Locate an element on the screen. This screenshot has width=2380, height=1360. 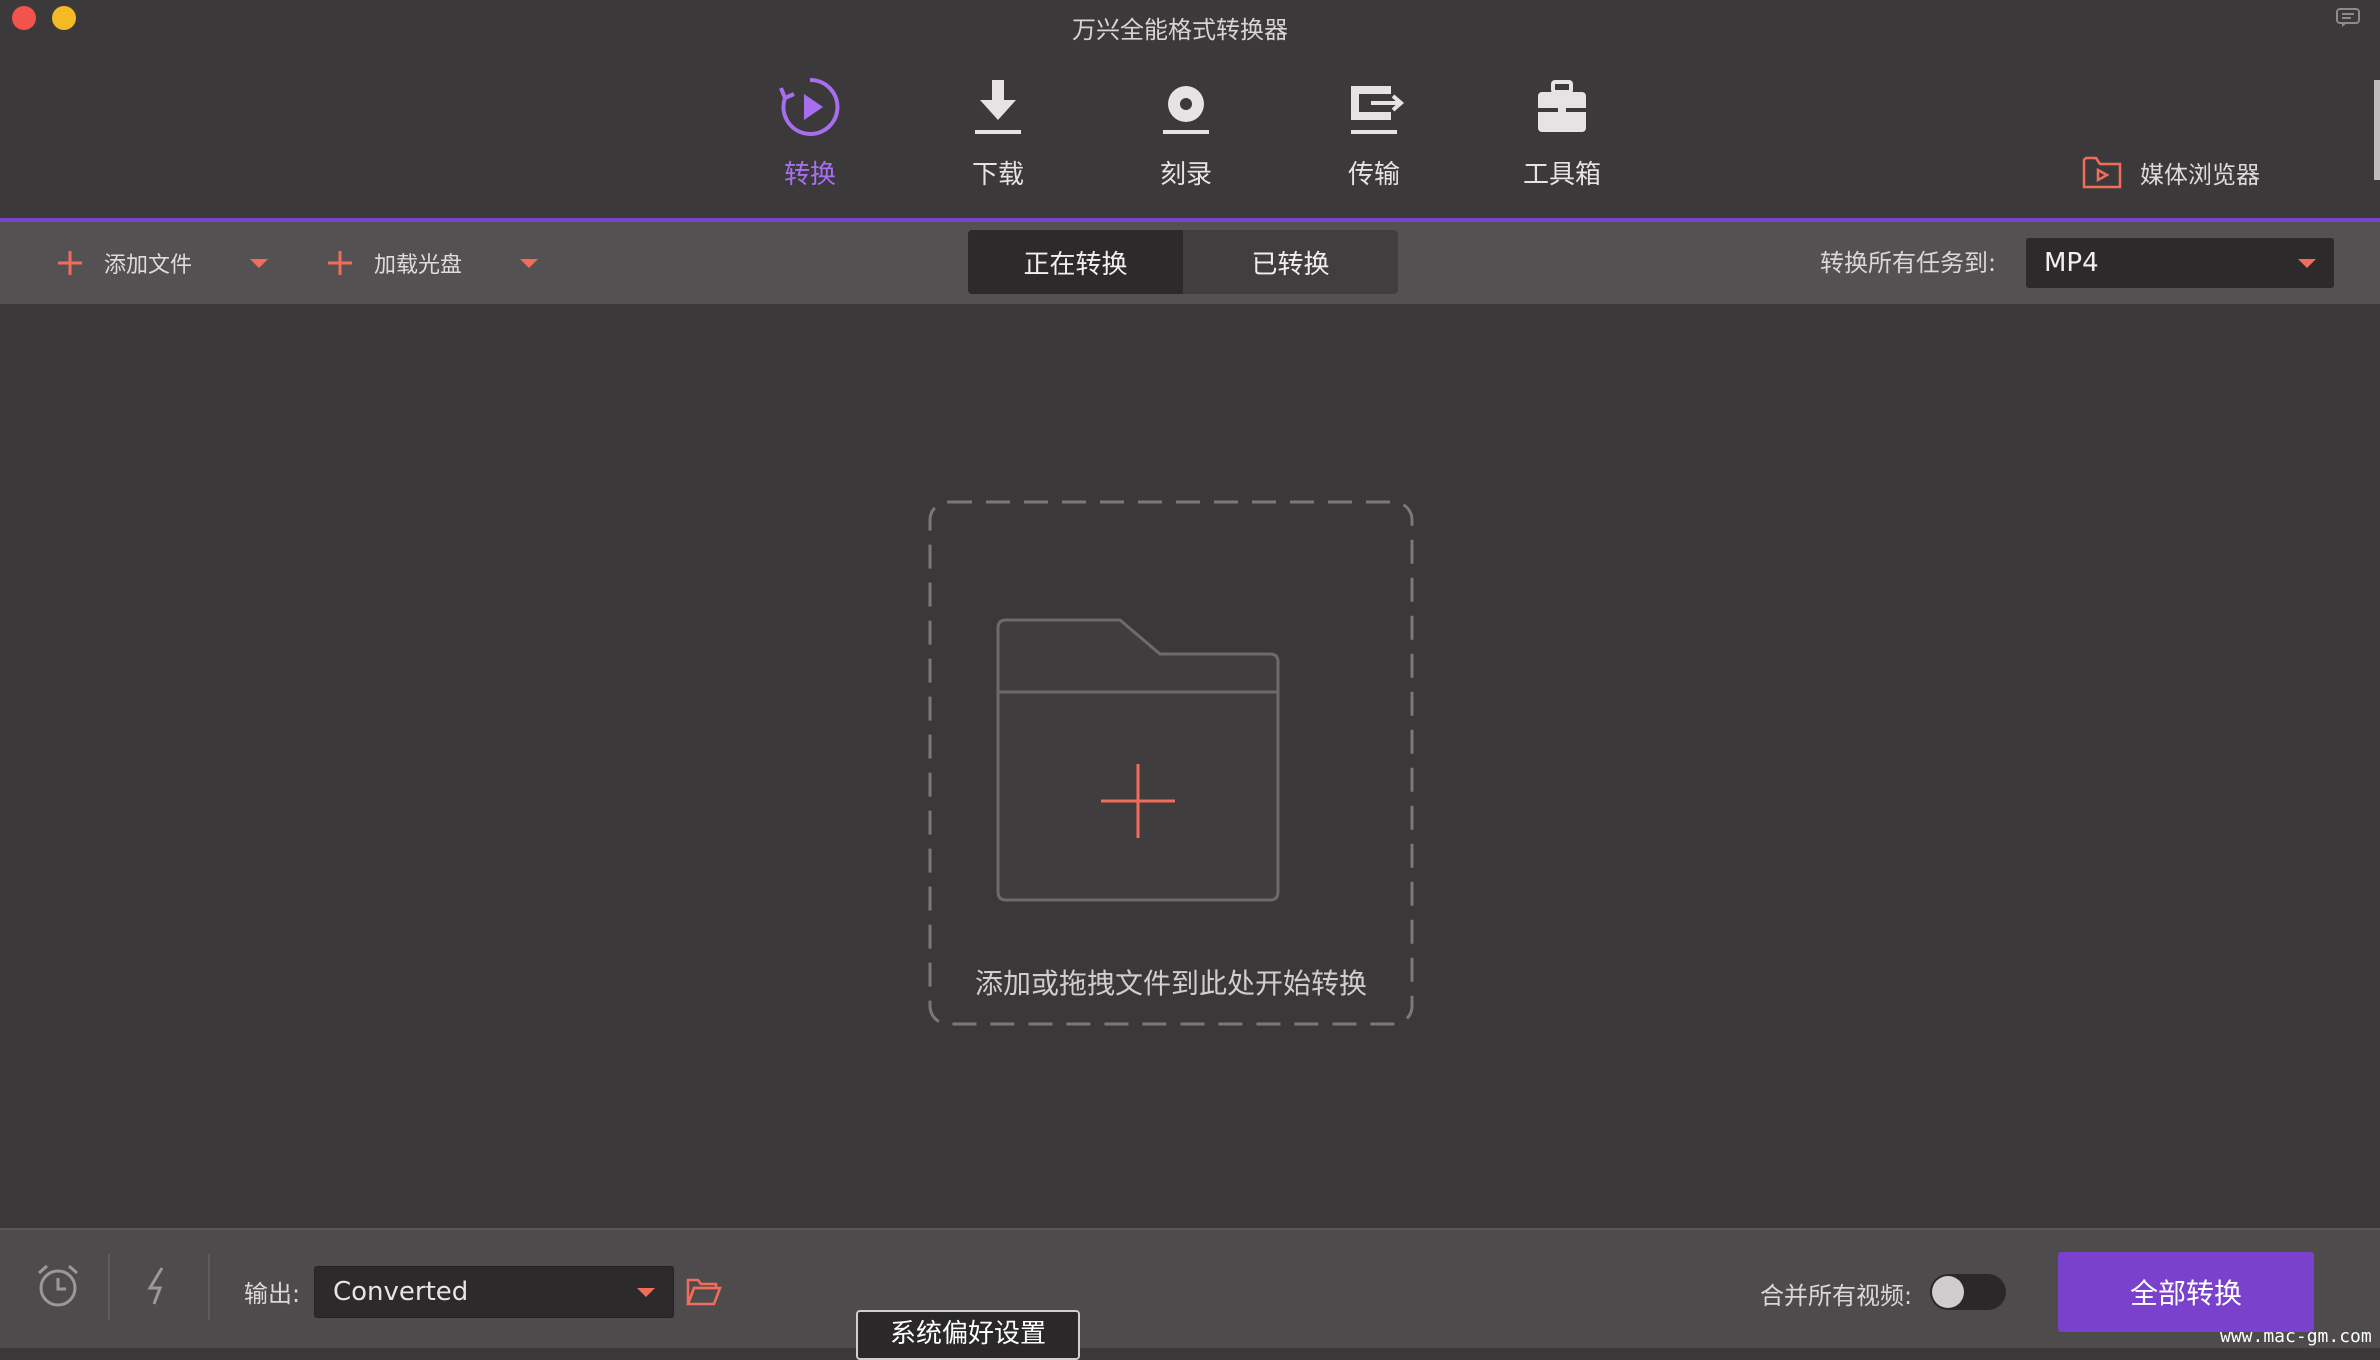
tab-download: 下载 is located at coordinates (998, 149).